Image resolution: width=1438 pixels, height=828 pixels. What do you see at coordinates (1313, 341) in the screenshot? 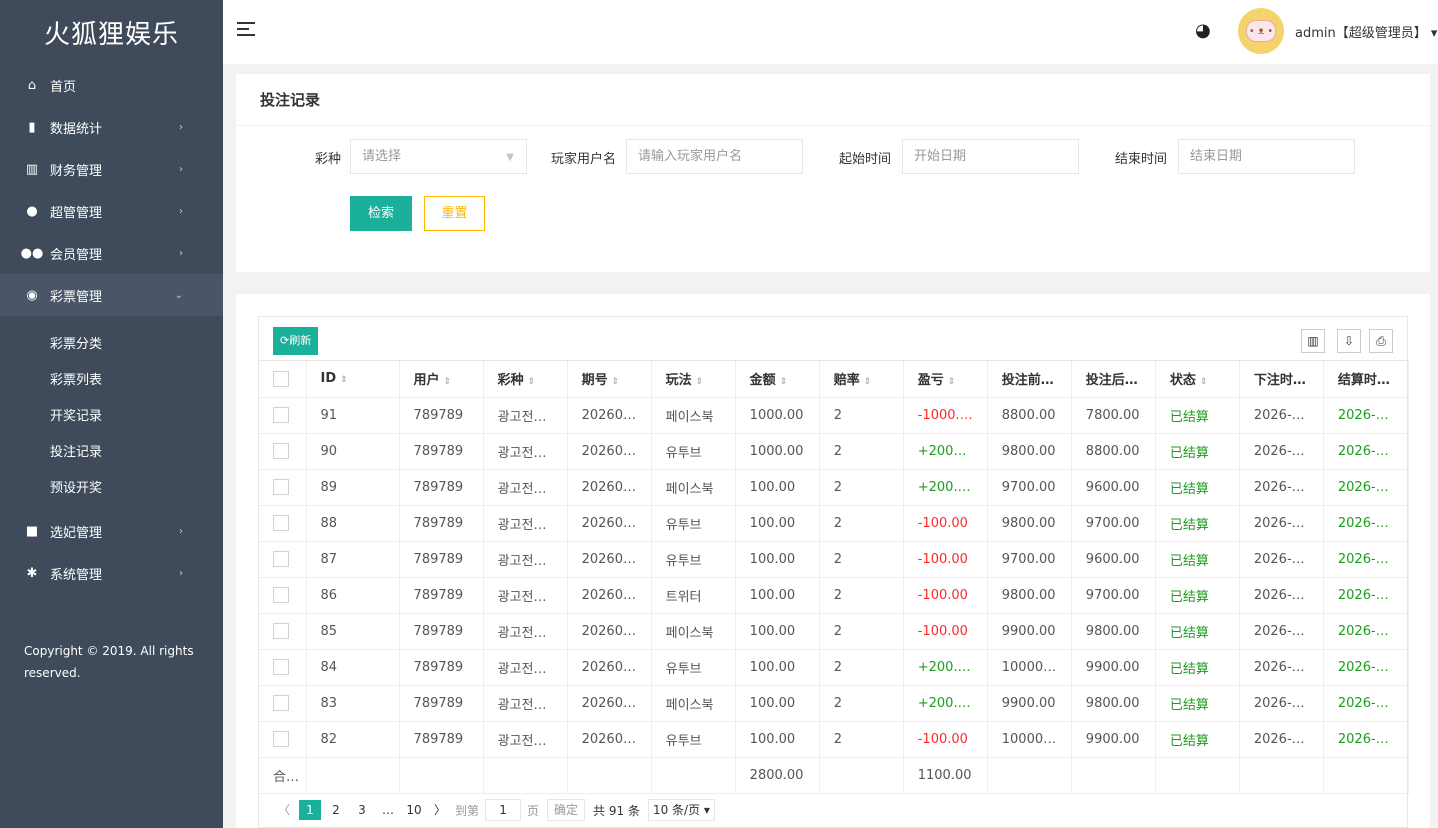
I see `columns-filter-icon: ▥` at bounding box center [1313, 341].